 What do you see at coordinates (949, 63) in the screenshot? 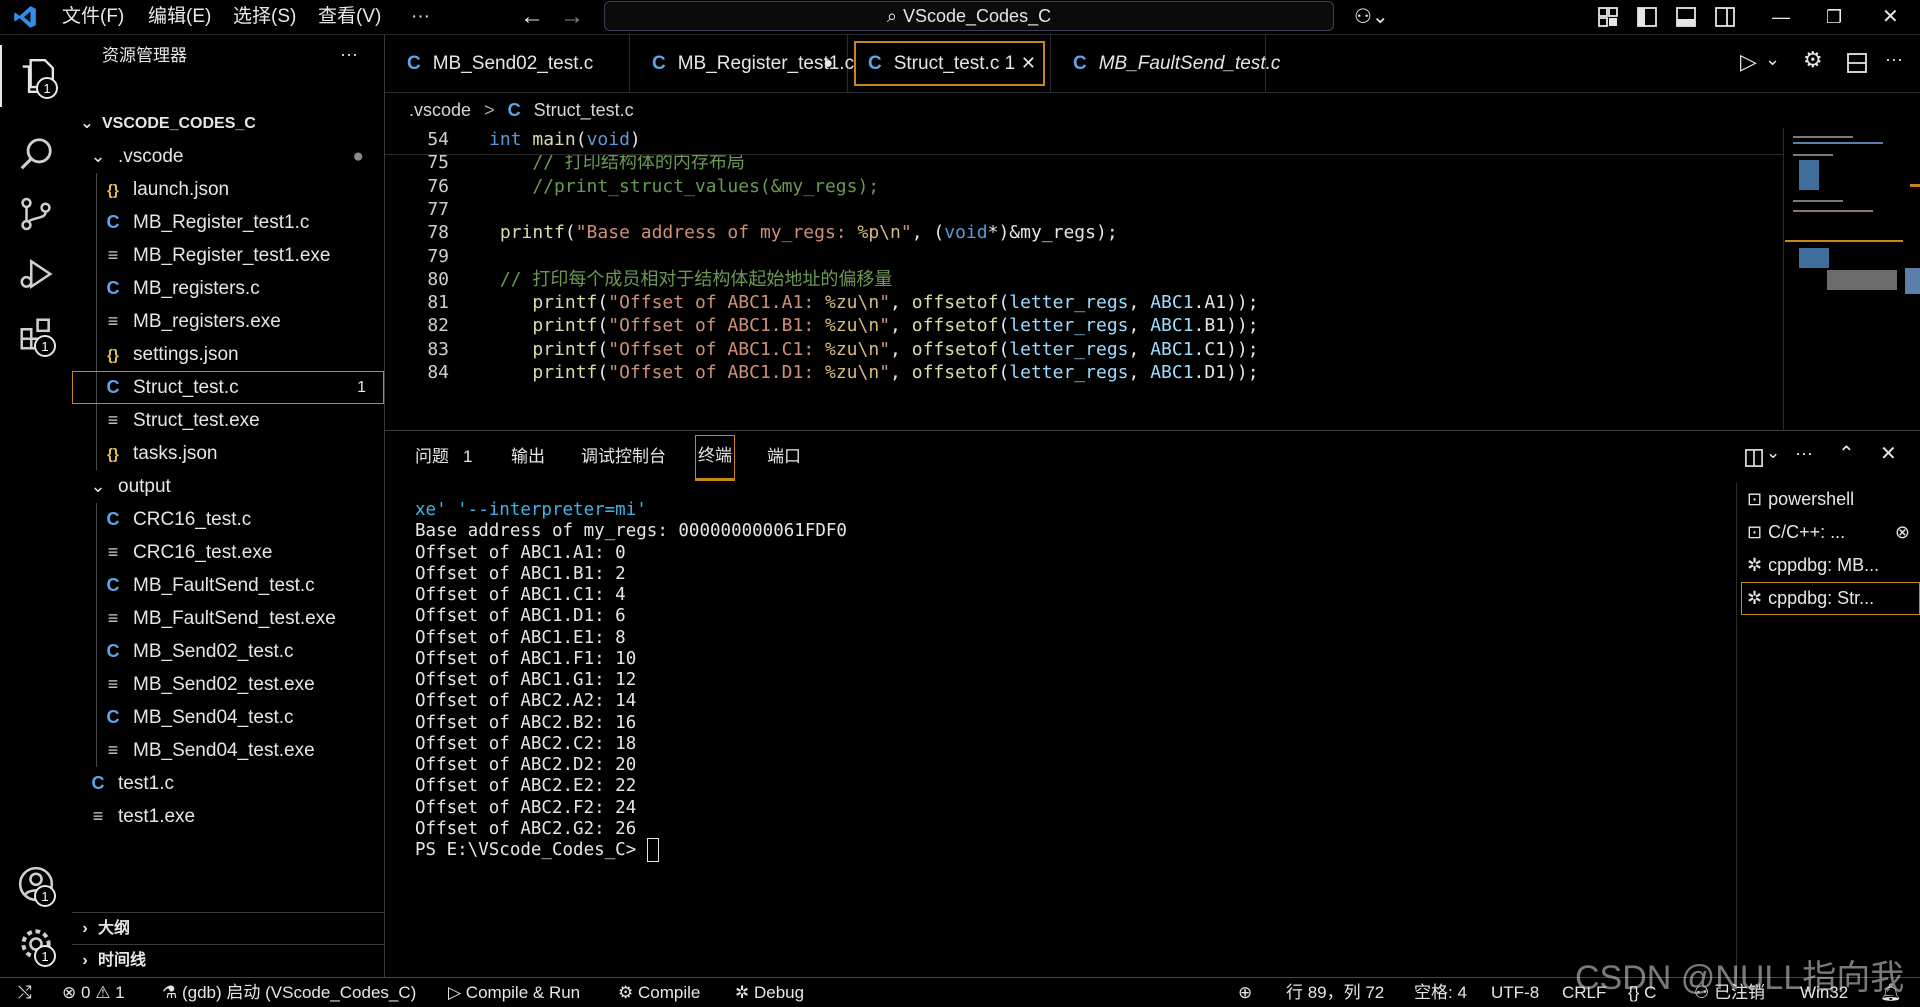
I see `tab-struct-test: C Struct_test.c 1 ✕` at bounding box center [949, 63].